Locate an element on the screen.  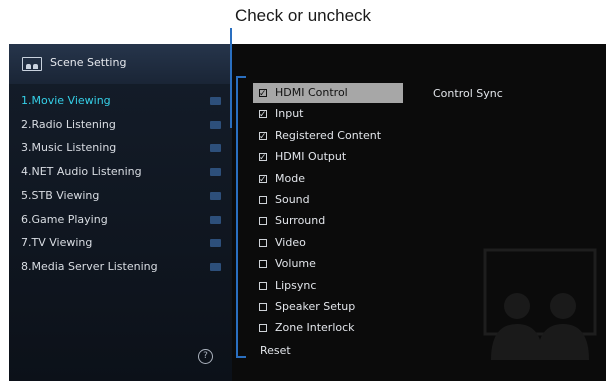
option-row: Surround is located at coordinates (328, 221).